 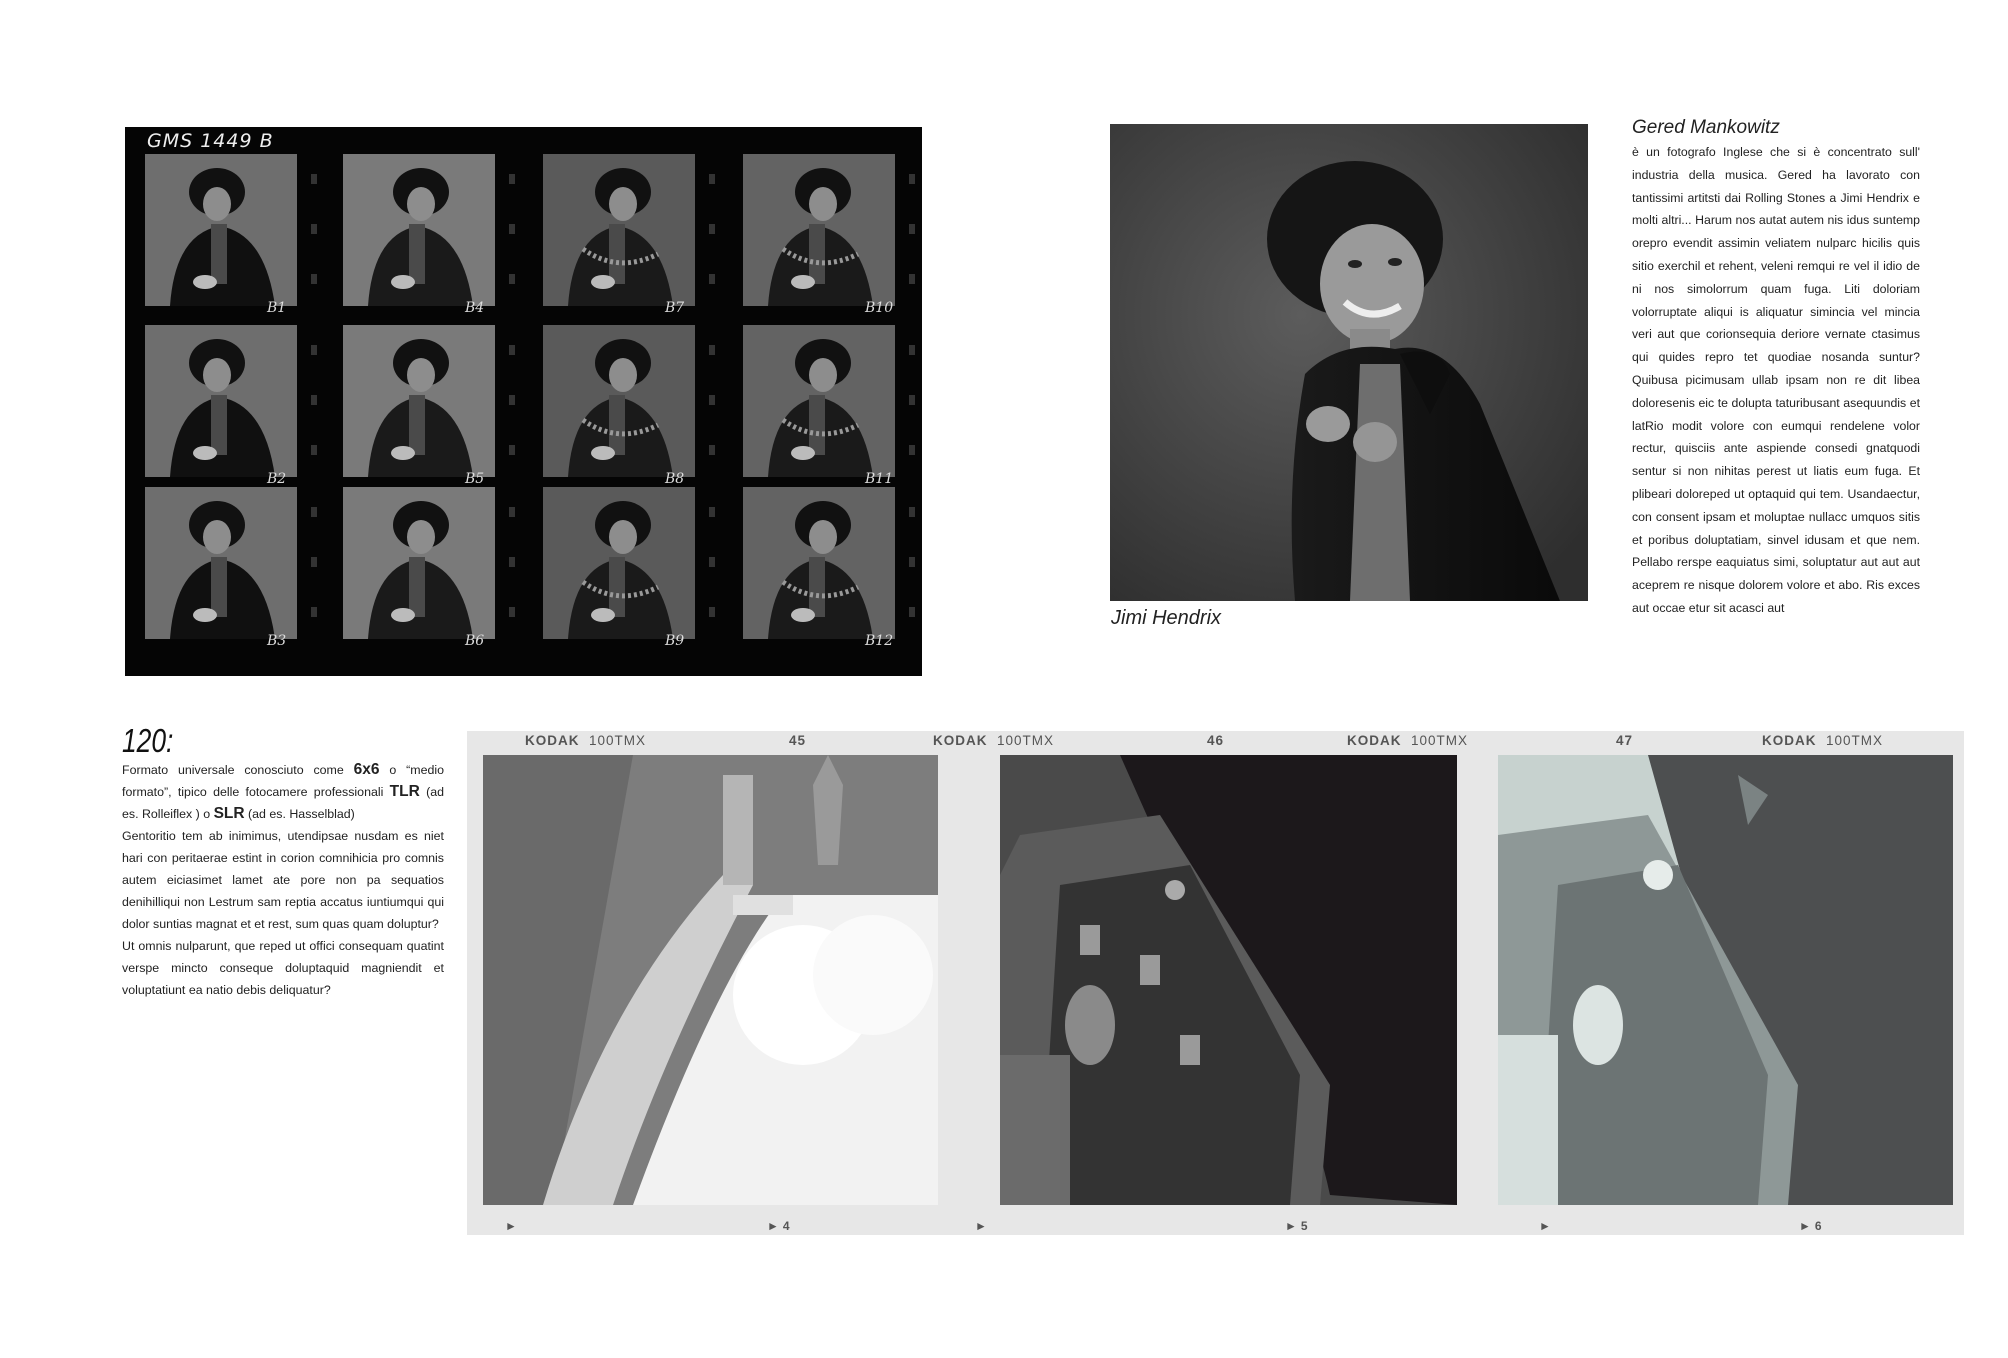 What do you see at coordinates (798, 740) in the screenshot?
I see `edge-number: 45` at bounding box center [798, 740].